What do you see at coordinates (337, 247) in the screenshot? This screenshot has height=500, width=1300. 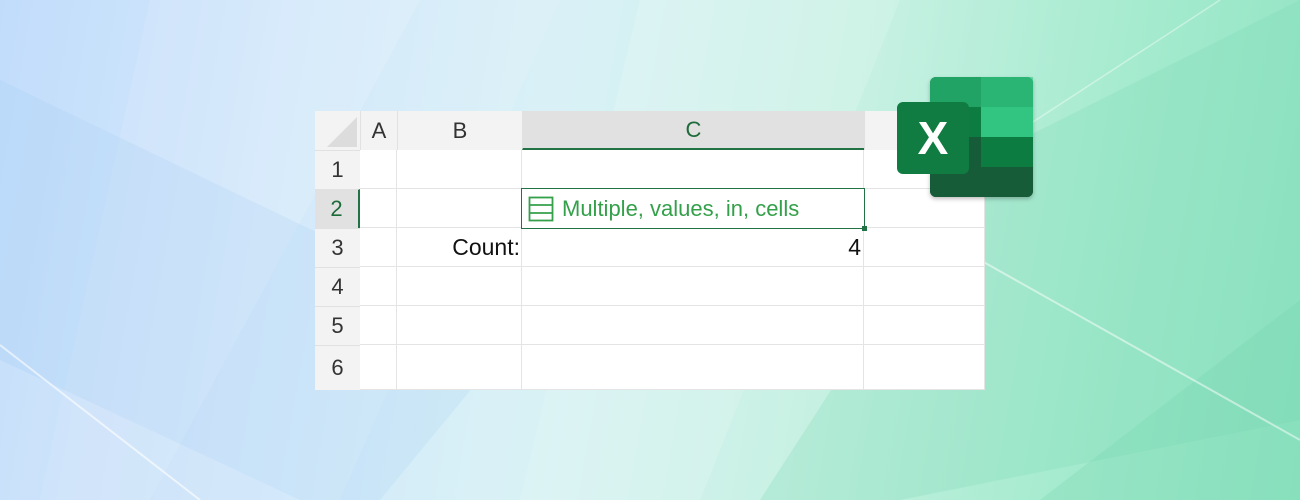 I see `row-header-3: 3` at bounding box center [337, 247].